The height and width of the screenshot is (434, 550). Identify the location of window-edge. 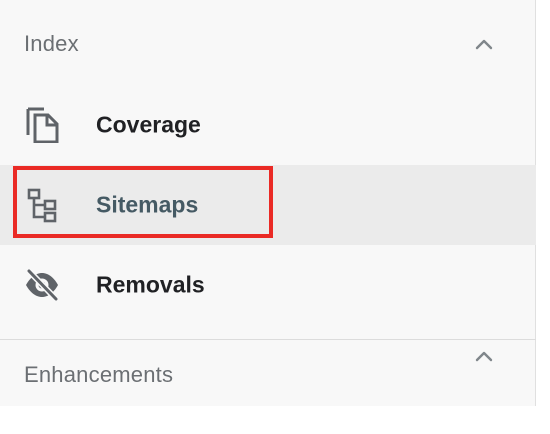
(543, 203).